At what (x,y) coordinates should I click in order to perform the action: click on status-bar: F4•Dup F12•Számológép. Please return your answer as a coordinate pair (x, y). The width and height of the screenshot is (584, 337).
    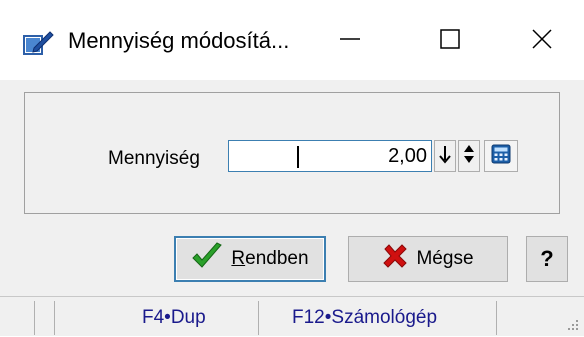
    Looking at the image, I should click on (292, 316).